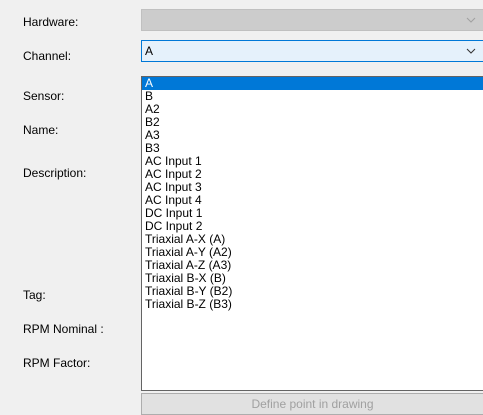 The height and width of the screenshot is (415, 483). Describe the element at coordinates (312, 404) in the screenshot. I see `define-point-button: Define point in drawing` at that location.